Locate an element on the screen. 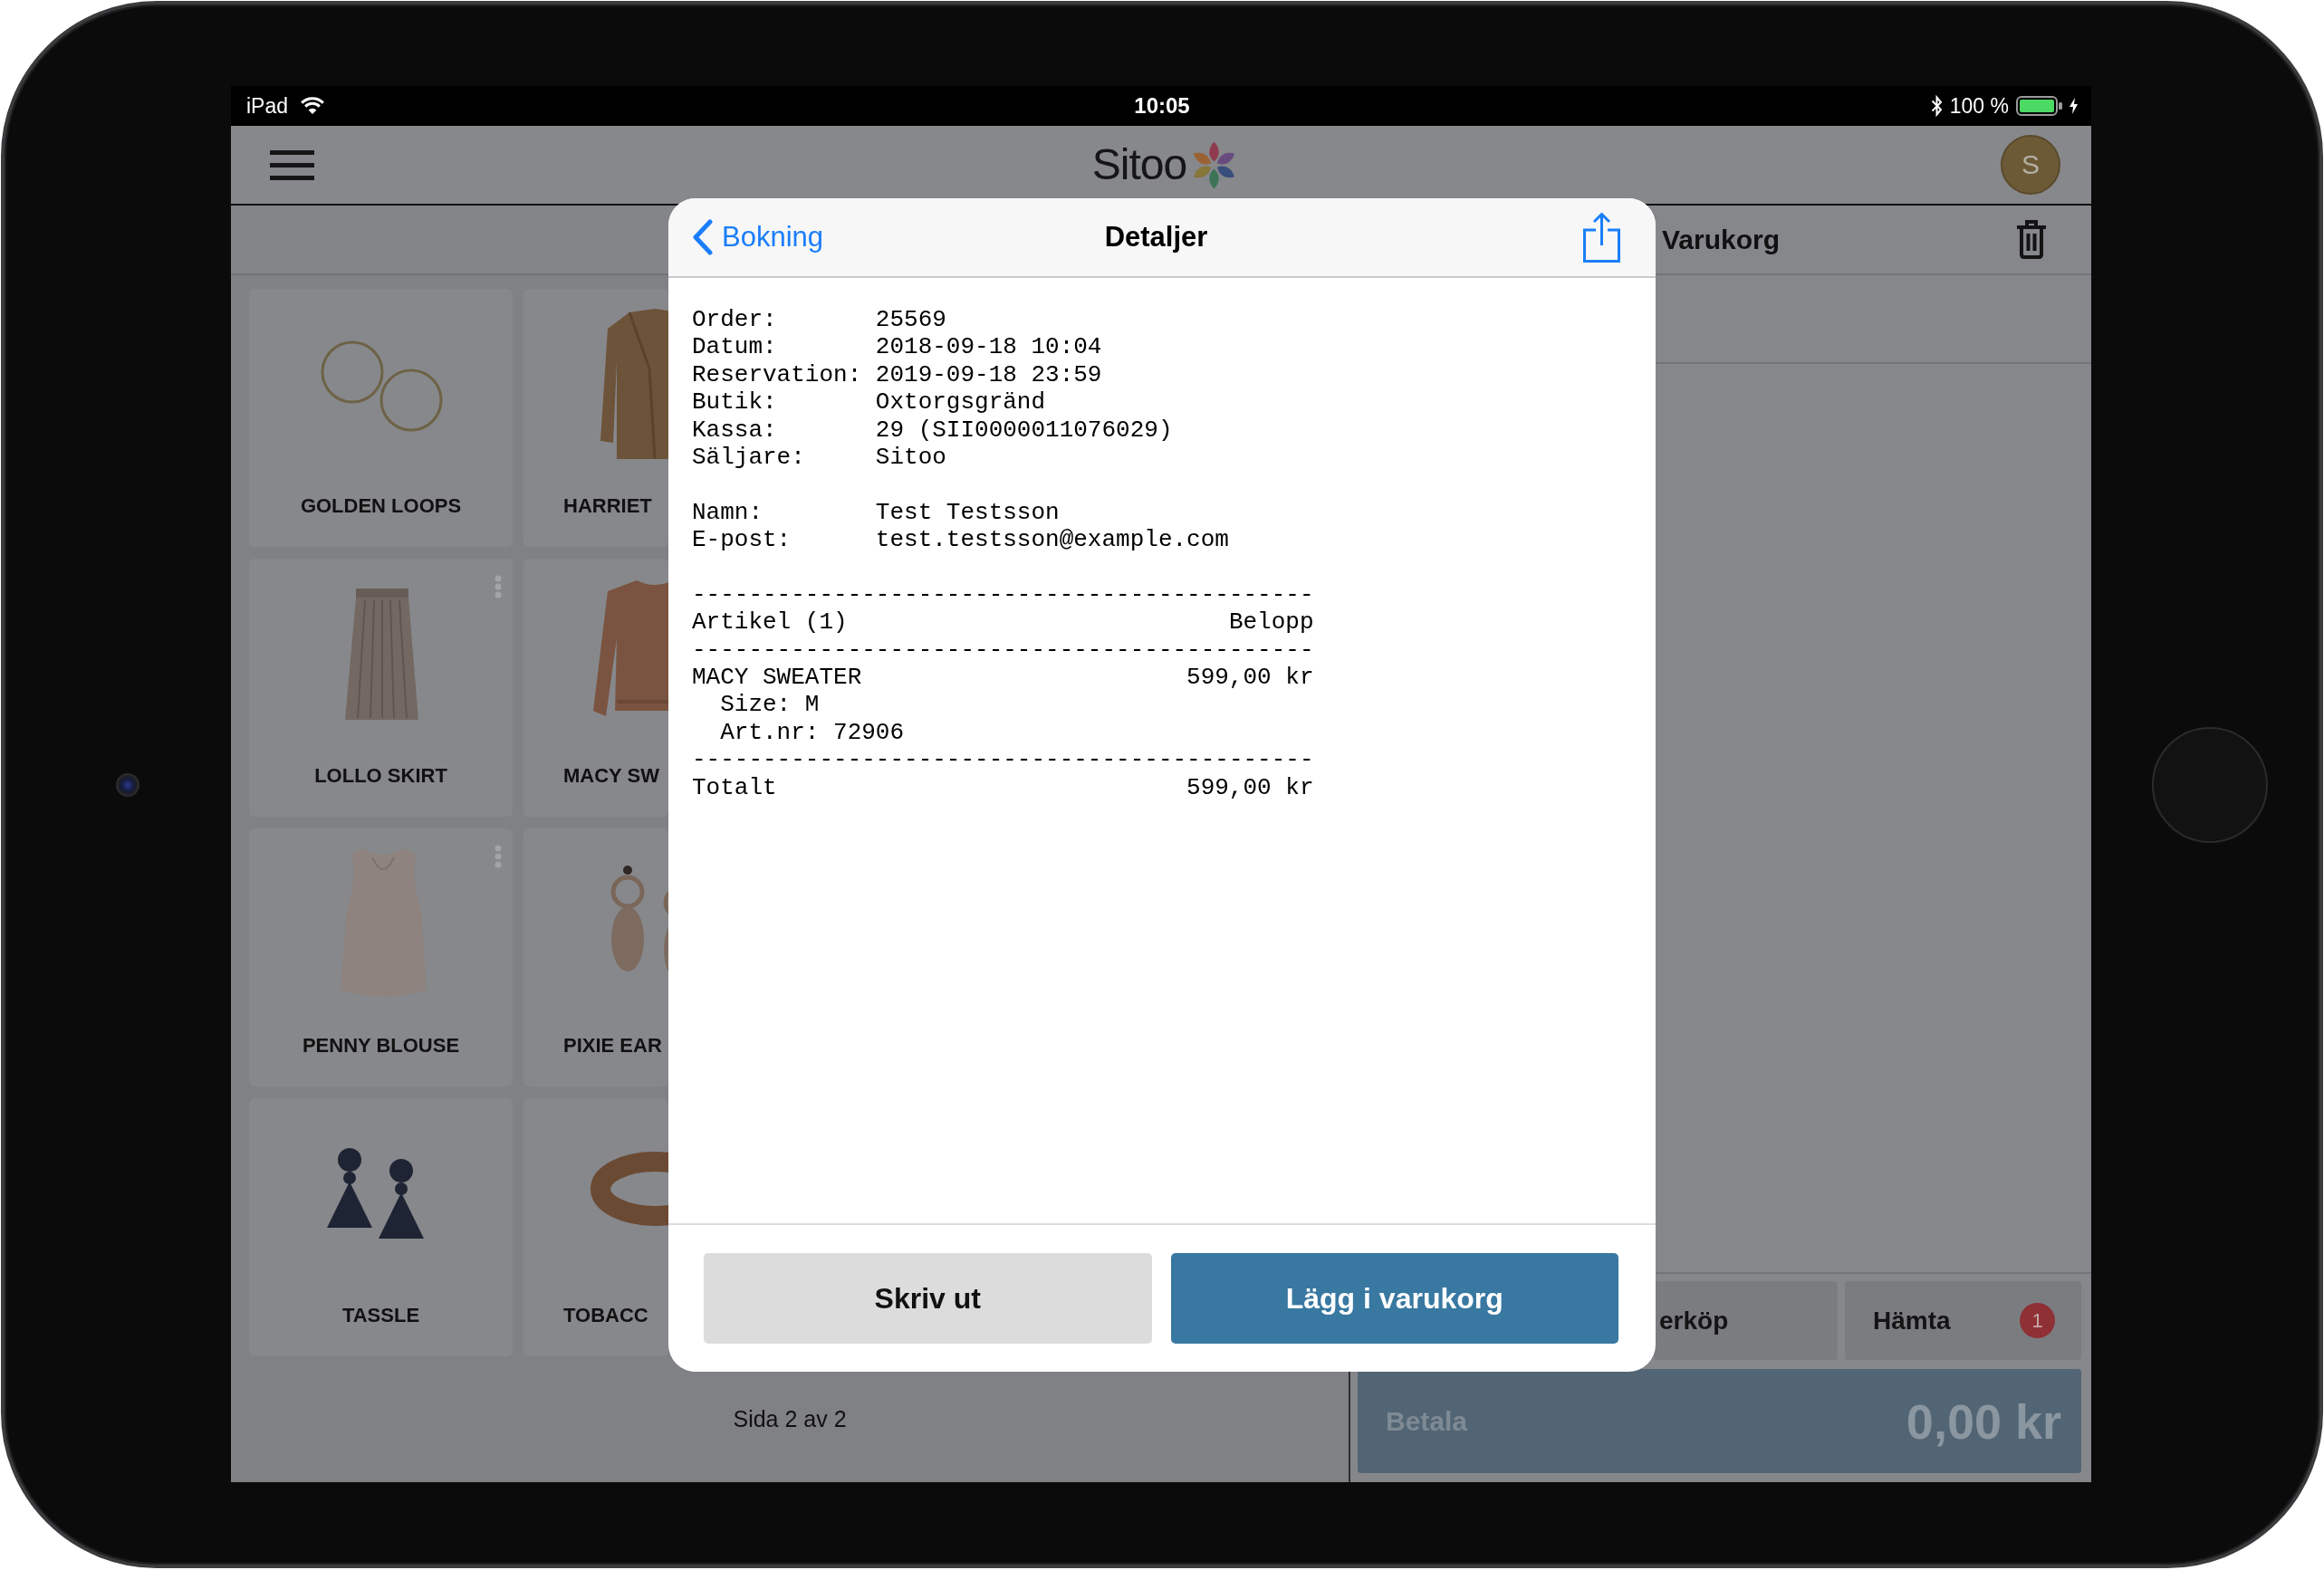 The width and height of the screenshot is (2324, 1570). count-badge: 1 is located at coordinates (2038, 1320).